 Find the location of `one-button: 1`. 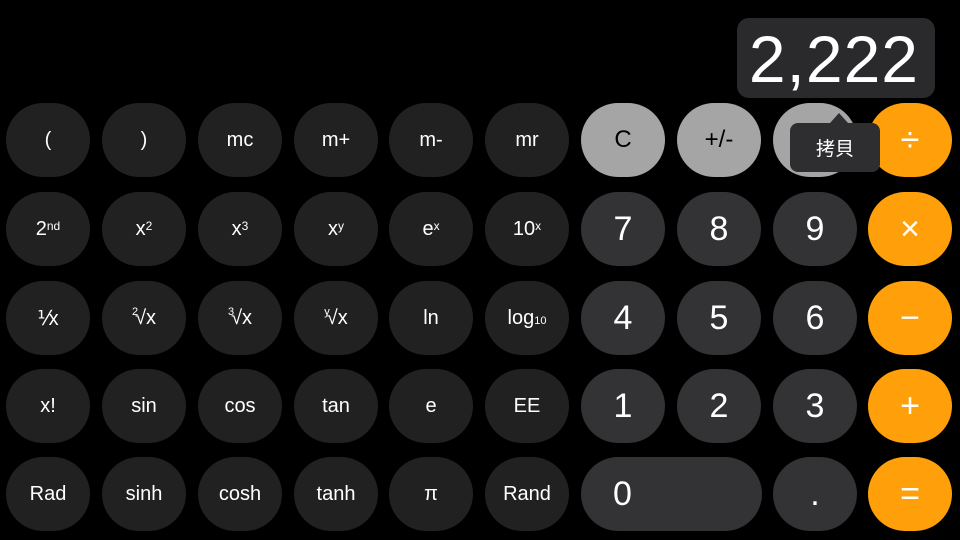

one-button: 1 is located at coordinates (623, 406).